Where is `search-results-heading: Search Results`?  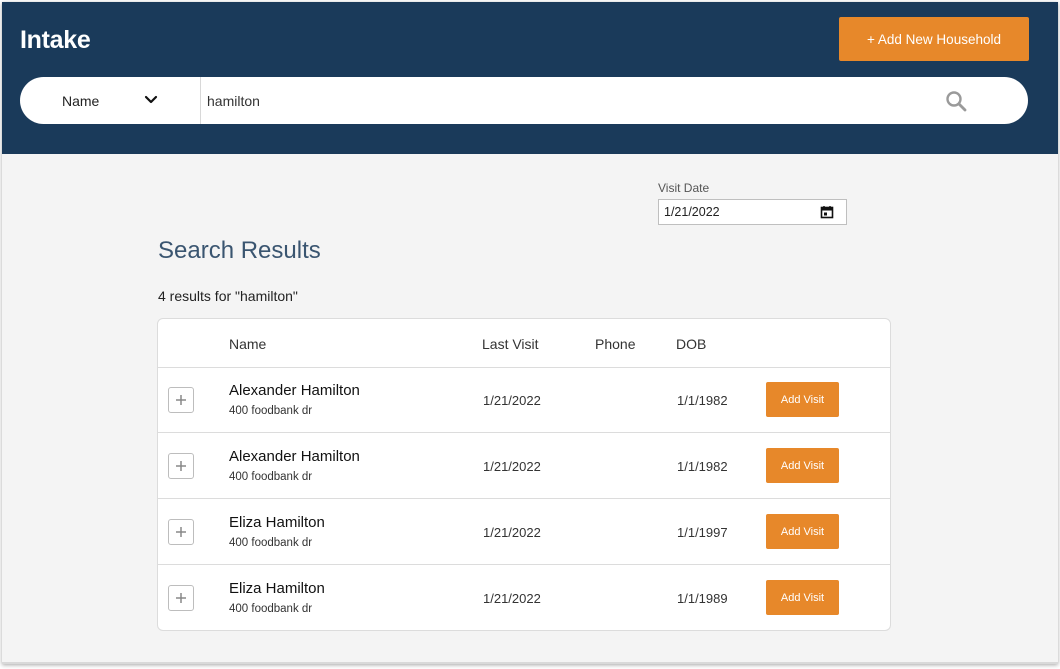
search-results-heading: Search Results is located at coordinates (239, 250).